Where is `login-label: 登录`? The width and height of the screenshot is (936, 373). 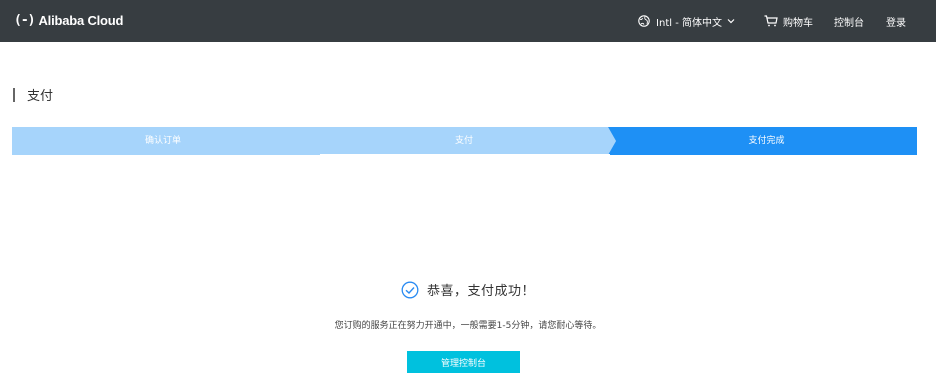
login-label: 登录 is located at coordinates (896, 23).